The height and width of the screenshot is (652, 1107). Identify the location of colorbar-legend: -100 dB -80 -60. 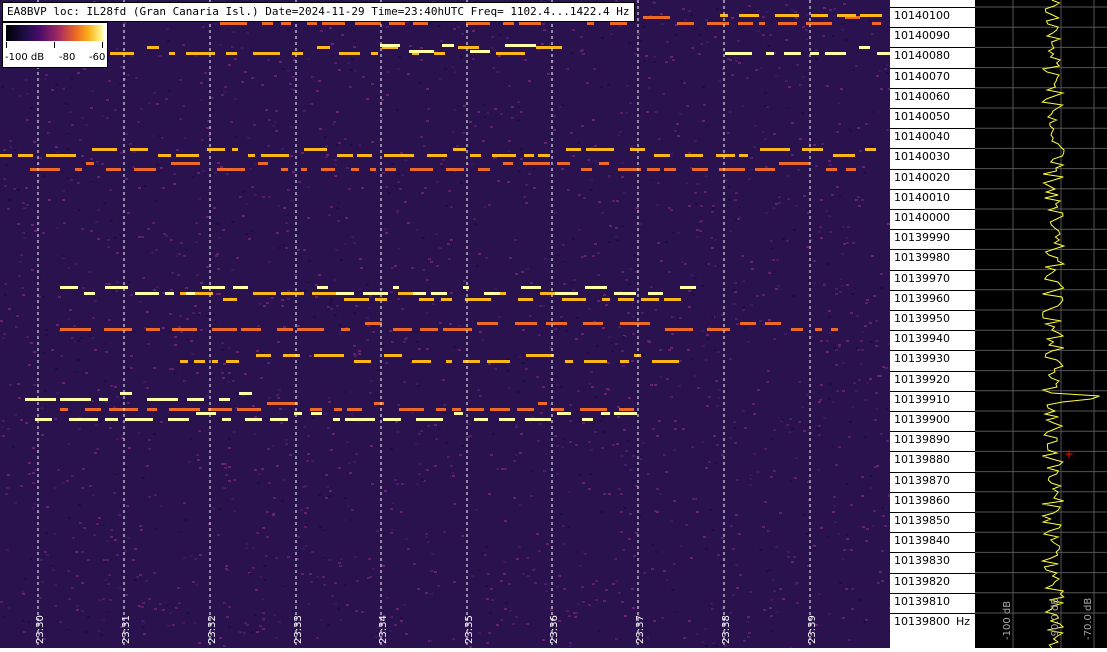
(55, 45).